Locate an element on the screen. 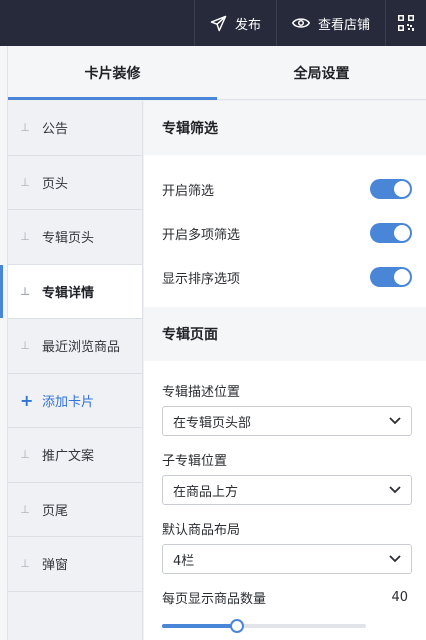 Image resolution: width=426 pixels, height=640 pixels. layout-label: 默认商品布局 is located at coordinates (201, 530).